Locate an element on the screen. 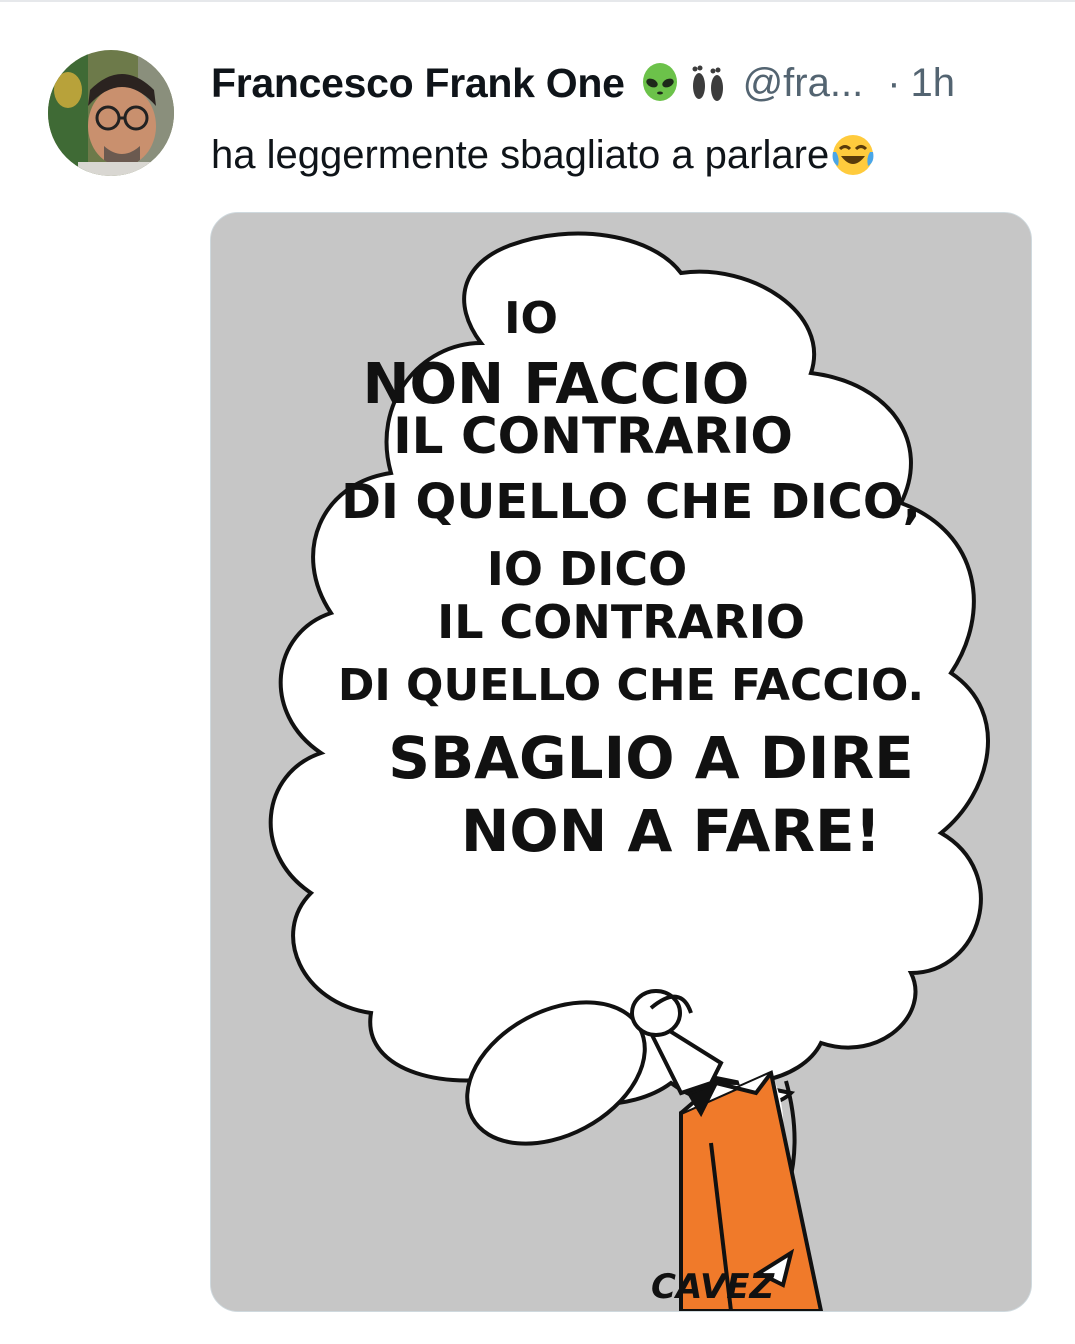 The width and height of the screenshot is (1075, 1344). comic-line-4: DI QUELLO CHE DICO, is located at coordinates (631, 502).